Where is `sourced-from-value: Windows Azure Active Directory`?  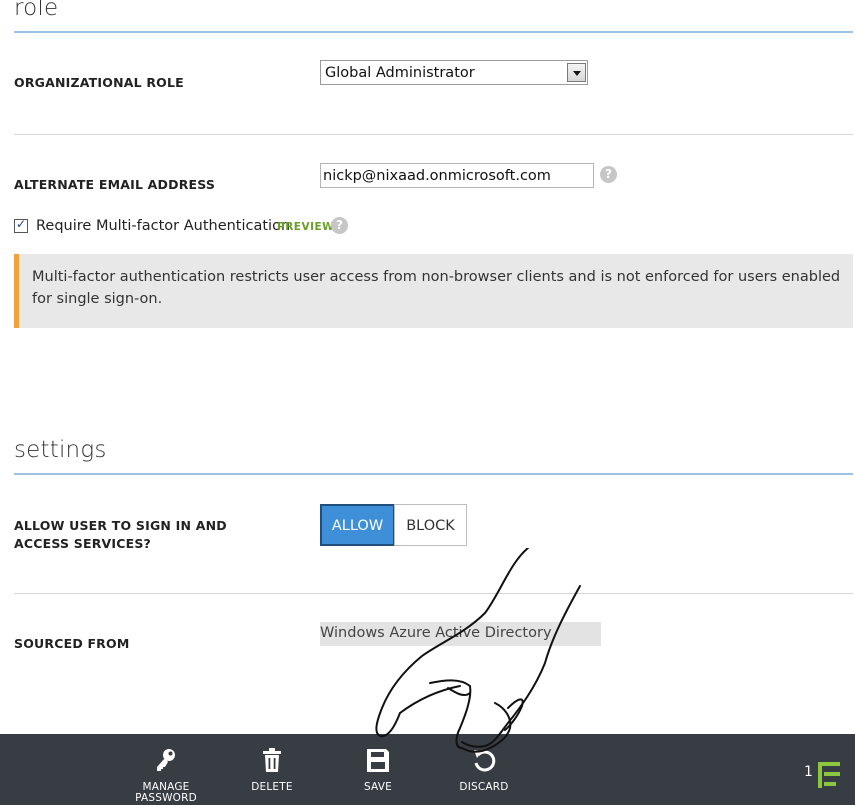 sourced-from-value: Windows Azure Active Directory is located at coordinates (460, 634).